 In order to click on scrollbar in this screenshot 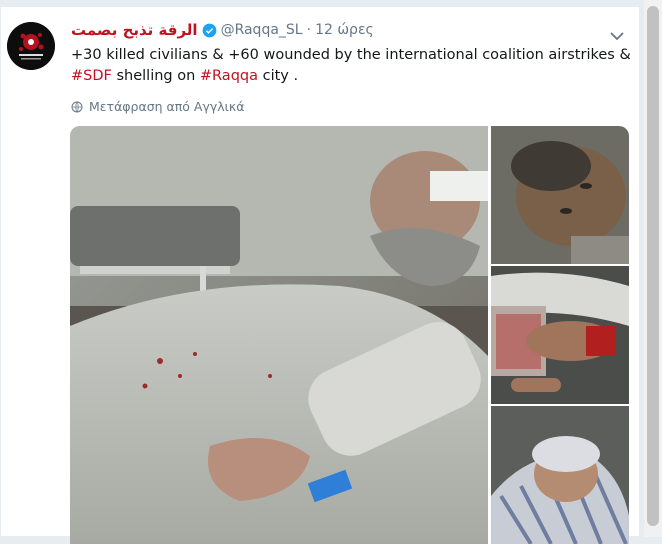, I will do `click(653, 268)`.